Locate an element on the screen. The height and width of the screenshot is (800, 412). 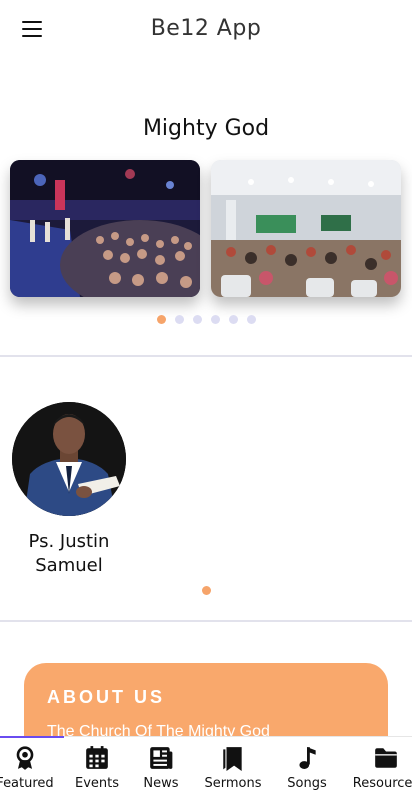
pastor-card: Ps. Justin Samuel is located at coordinates (69, 489).